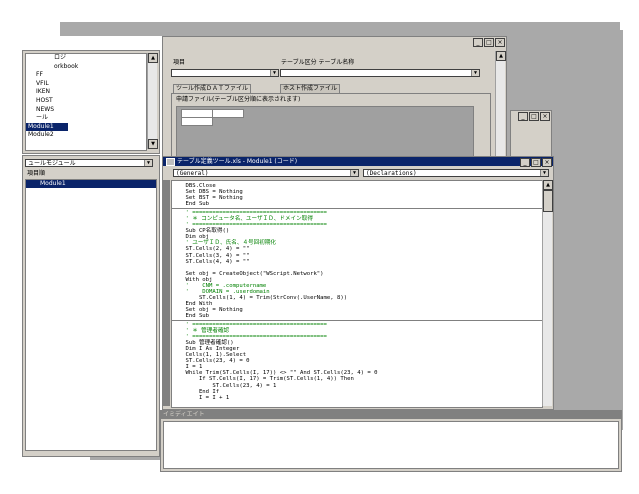  I want to click on tree-item: VFIL, so click(86, 84).